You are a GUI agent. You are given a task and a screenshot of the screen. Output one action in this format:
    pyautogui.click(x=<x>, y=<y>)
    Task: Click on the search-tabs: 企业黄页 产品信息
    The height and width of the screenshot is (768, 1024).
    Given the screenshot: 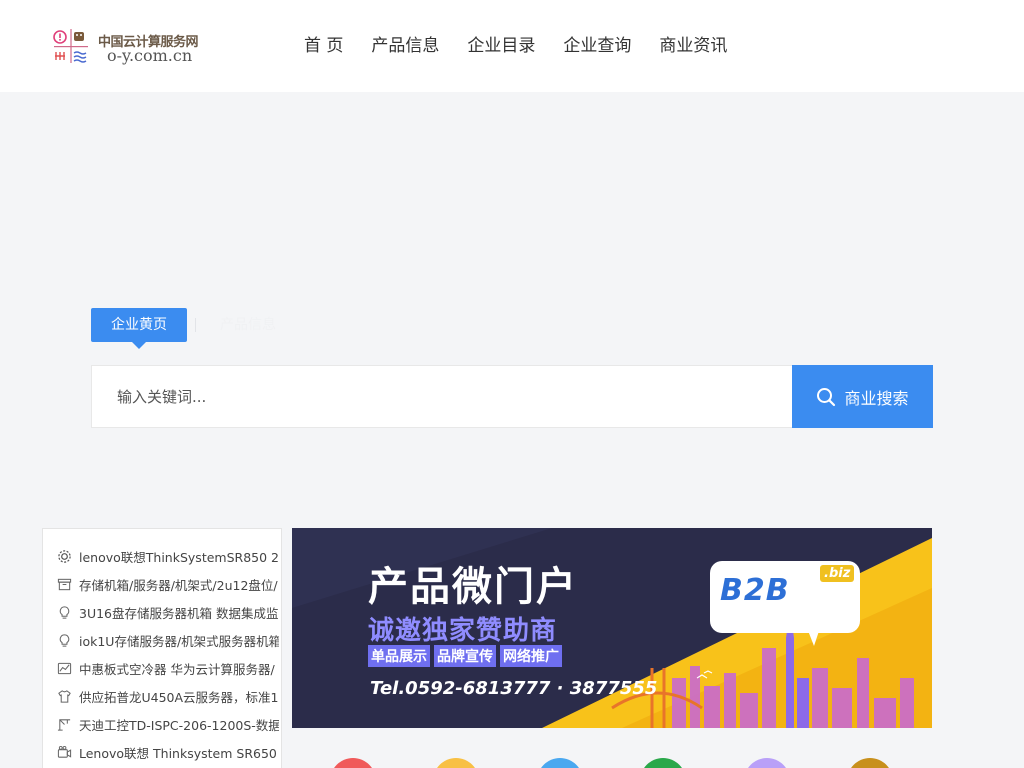 What is the action you would take?
    pyautogui.click(x=193, y=328)
    